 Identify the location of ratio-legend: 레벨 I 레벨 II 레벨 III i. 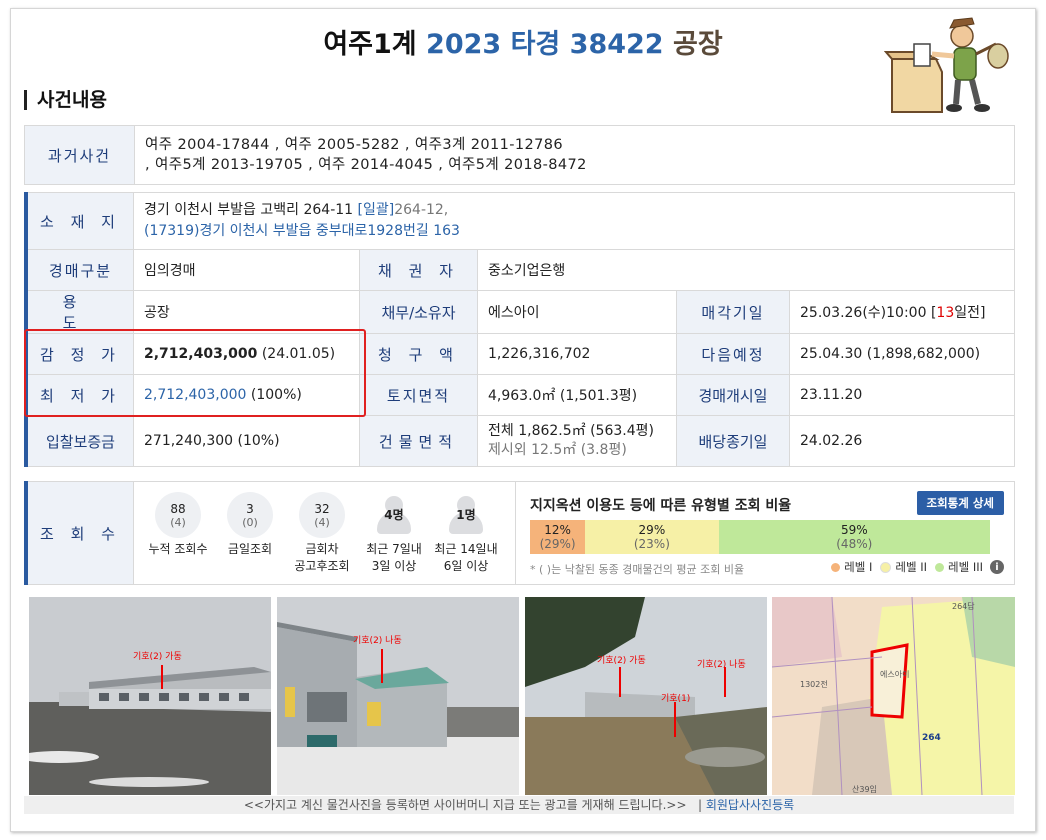
(917, 567).